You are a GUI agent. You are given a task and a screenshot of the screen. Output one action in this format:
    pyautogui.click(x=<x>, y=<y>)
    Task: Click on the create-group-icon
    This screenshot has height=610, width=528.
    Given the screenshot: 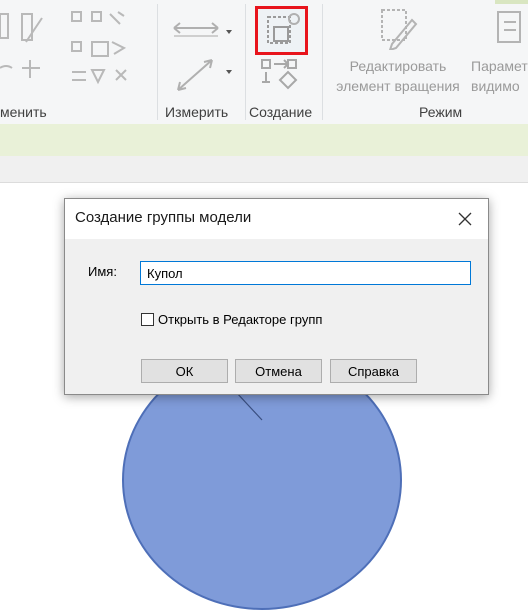 What is the action you would take?
    pyautogui.click(x=283, y=28)
    